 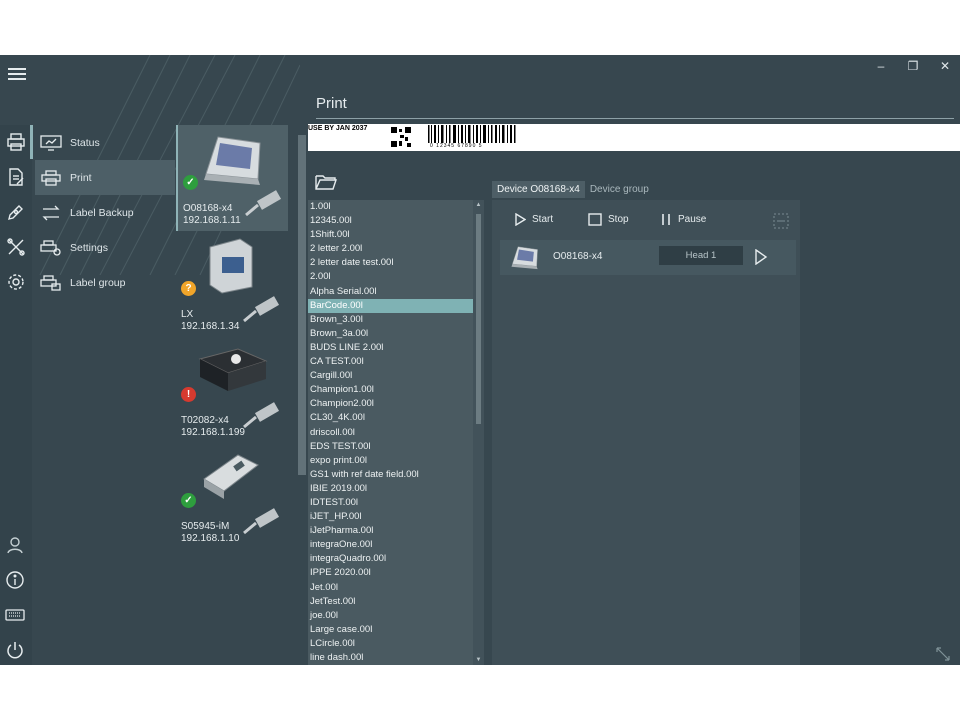 What do you see at coordinates (390, 320) in the screenshot?
I see `file-list-item: Brown_3.00l` at bounding box center [390, 320].